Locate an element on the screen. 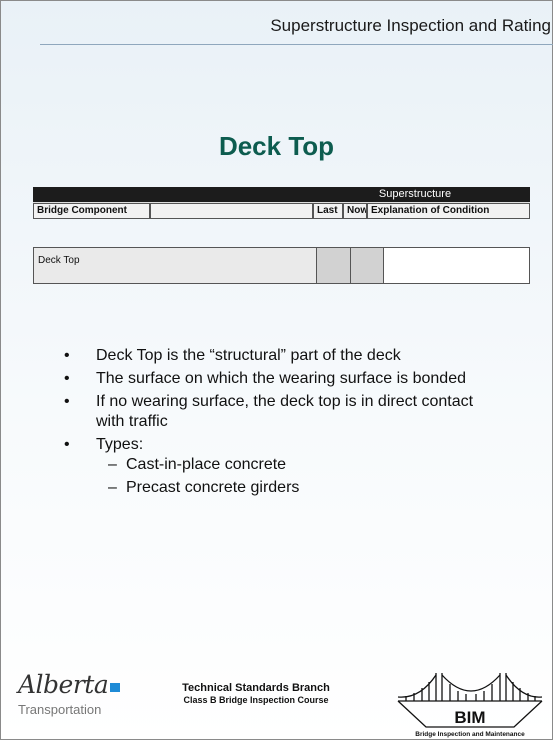 The image size is (553, 740). sub-bullet-item: Precast concrete girders is located at coordinates (300, 488).